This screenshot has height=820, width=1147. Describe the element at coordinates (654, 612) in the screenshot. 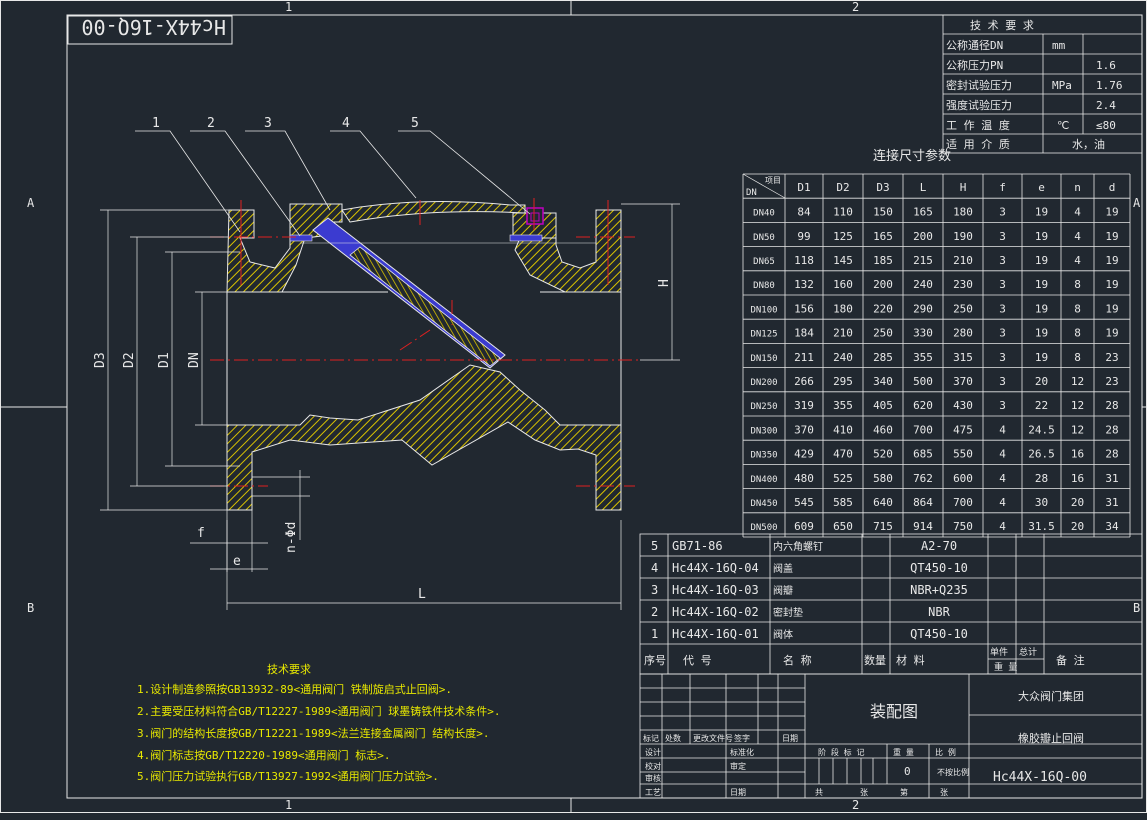

I see `bom-no: 2` at that location.